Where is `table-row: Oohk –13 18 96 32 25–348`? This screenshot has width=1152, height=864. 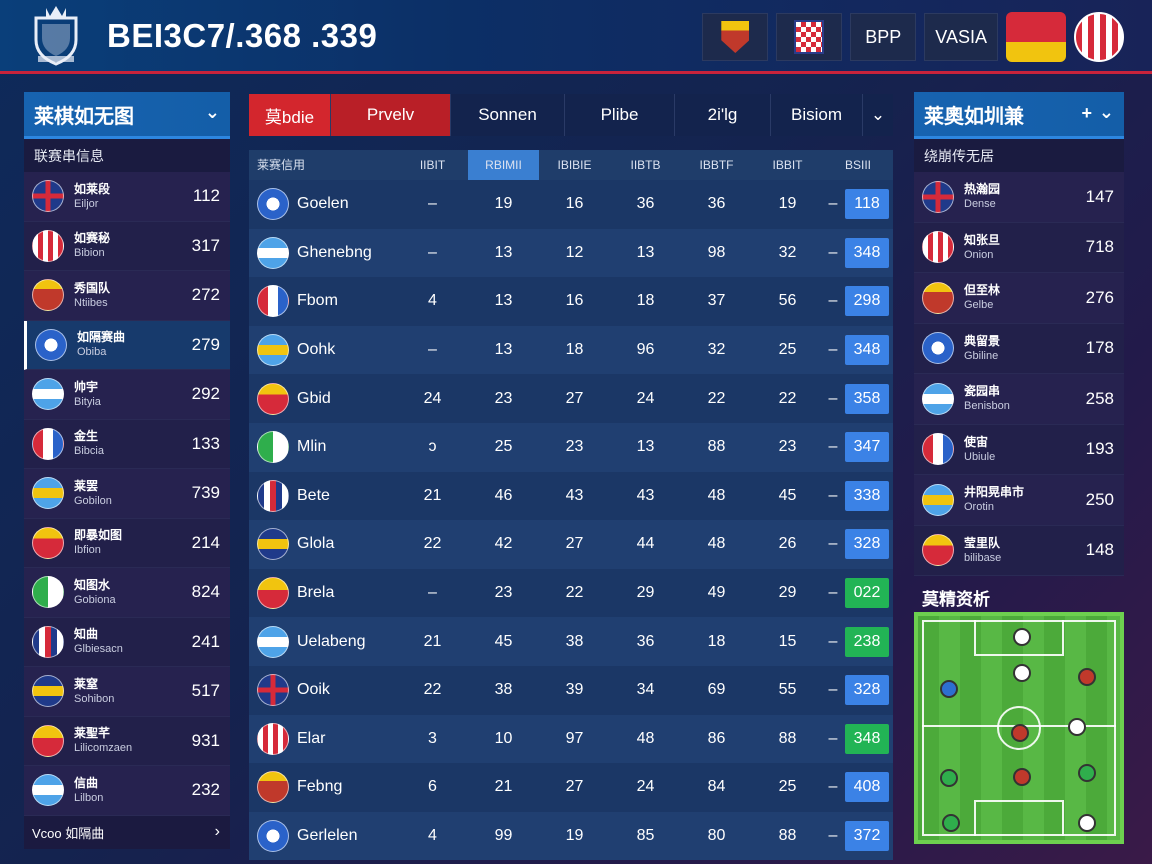
table-row: Oohk –13 18 96 32 25–348 is located at coordinates (571, 350).